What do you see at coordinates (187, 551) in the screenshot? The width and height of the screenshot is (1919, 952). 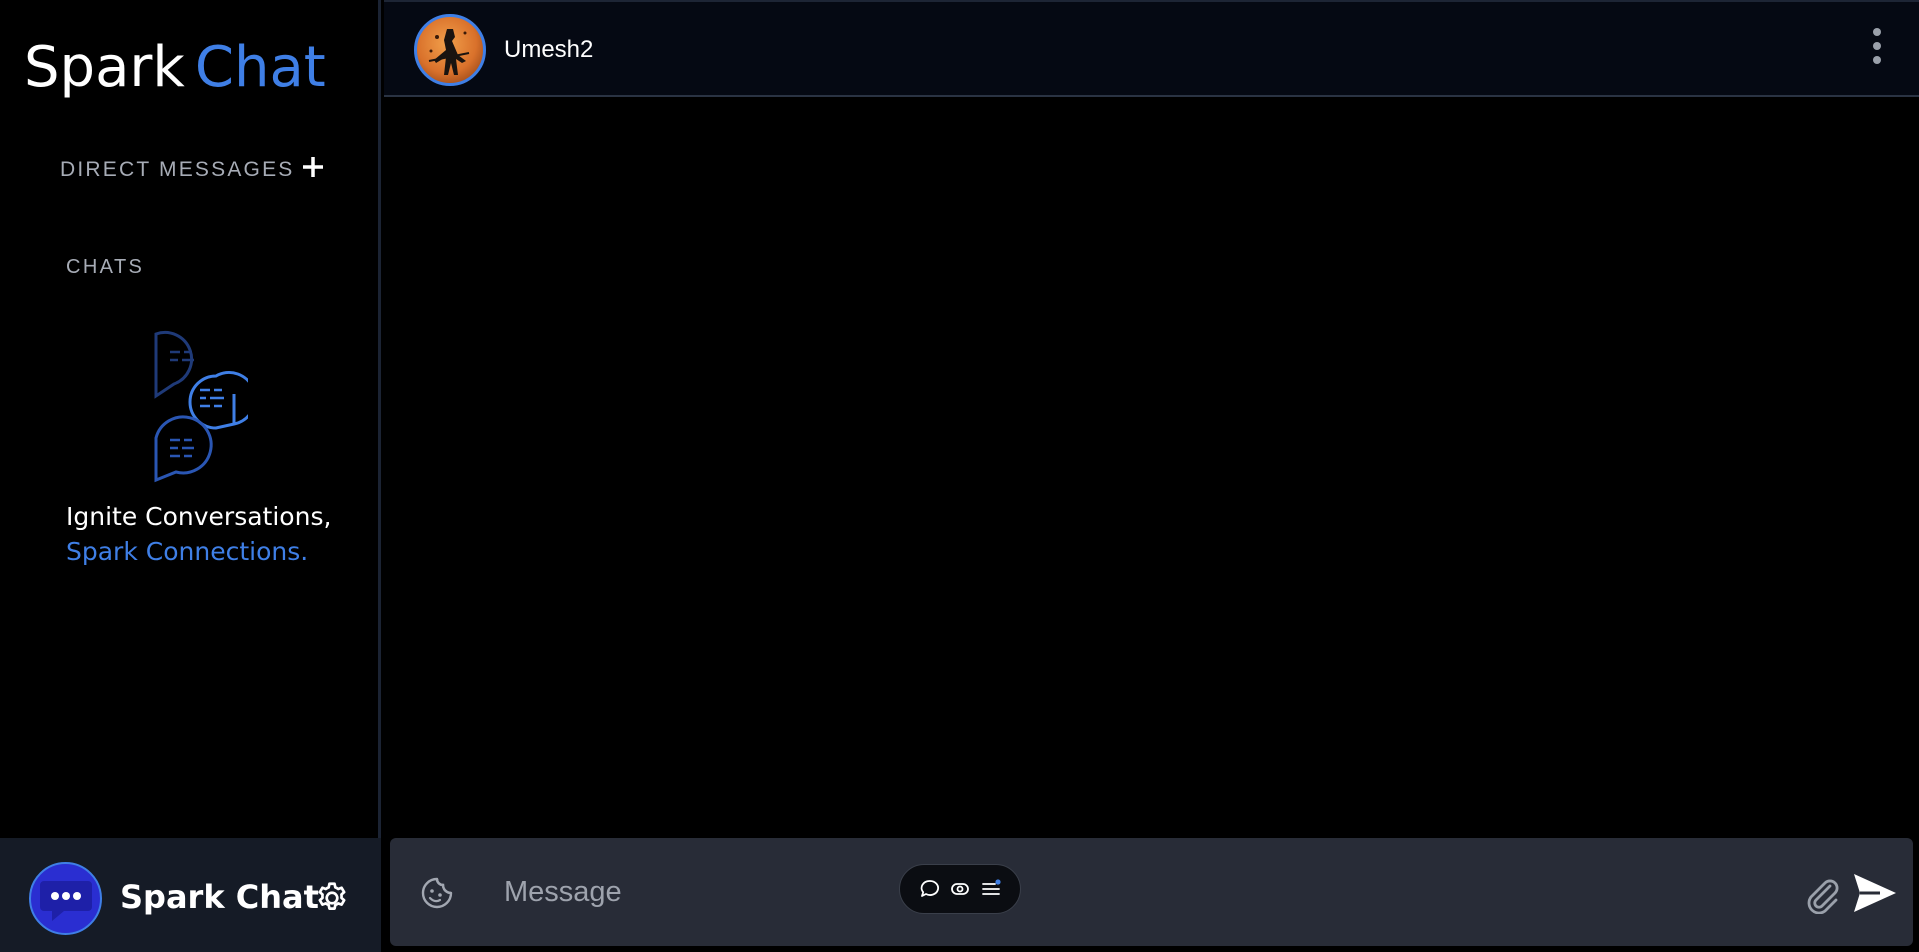 I see `tagline-line-2: Spark Connections.` at bounding box center [187, 551].